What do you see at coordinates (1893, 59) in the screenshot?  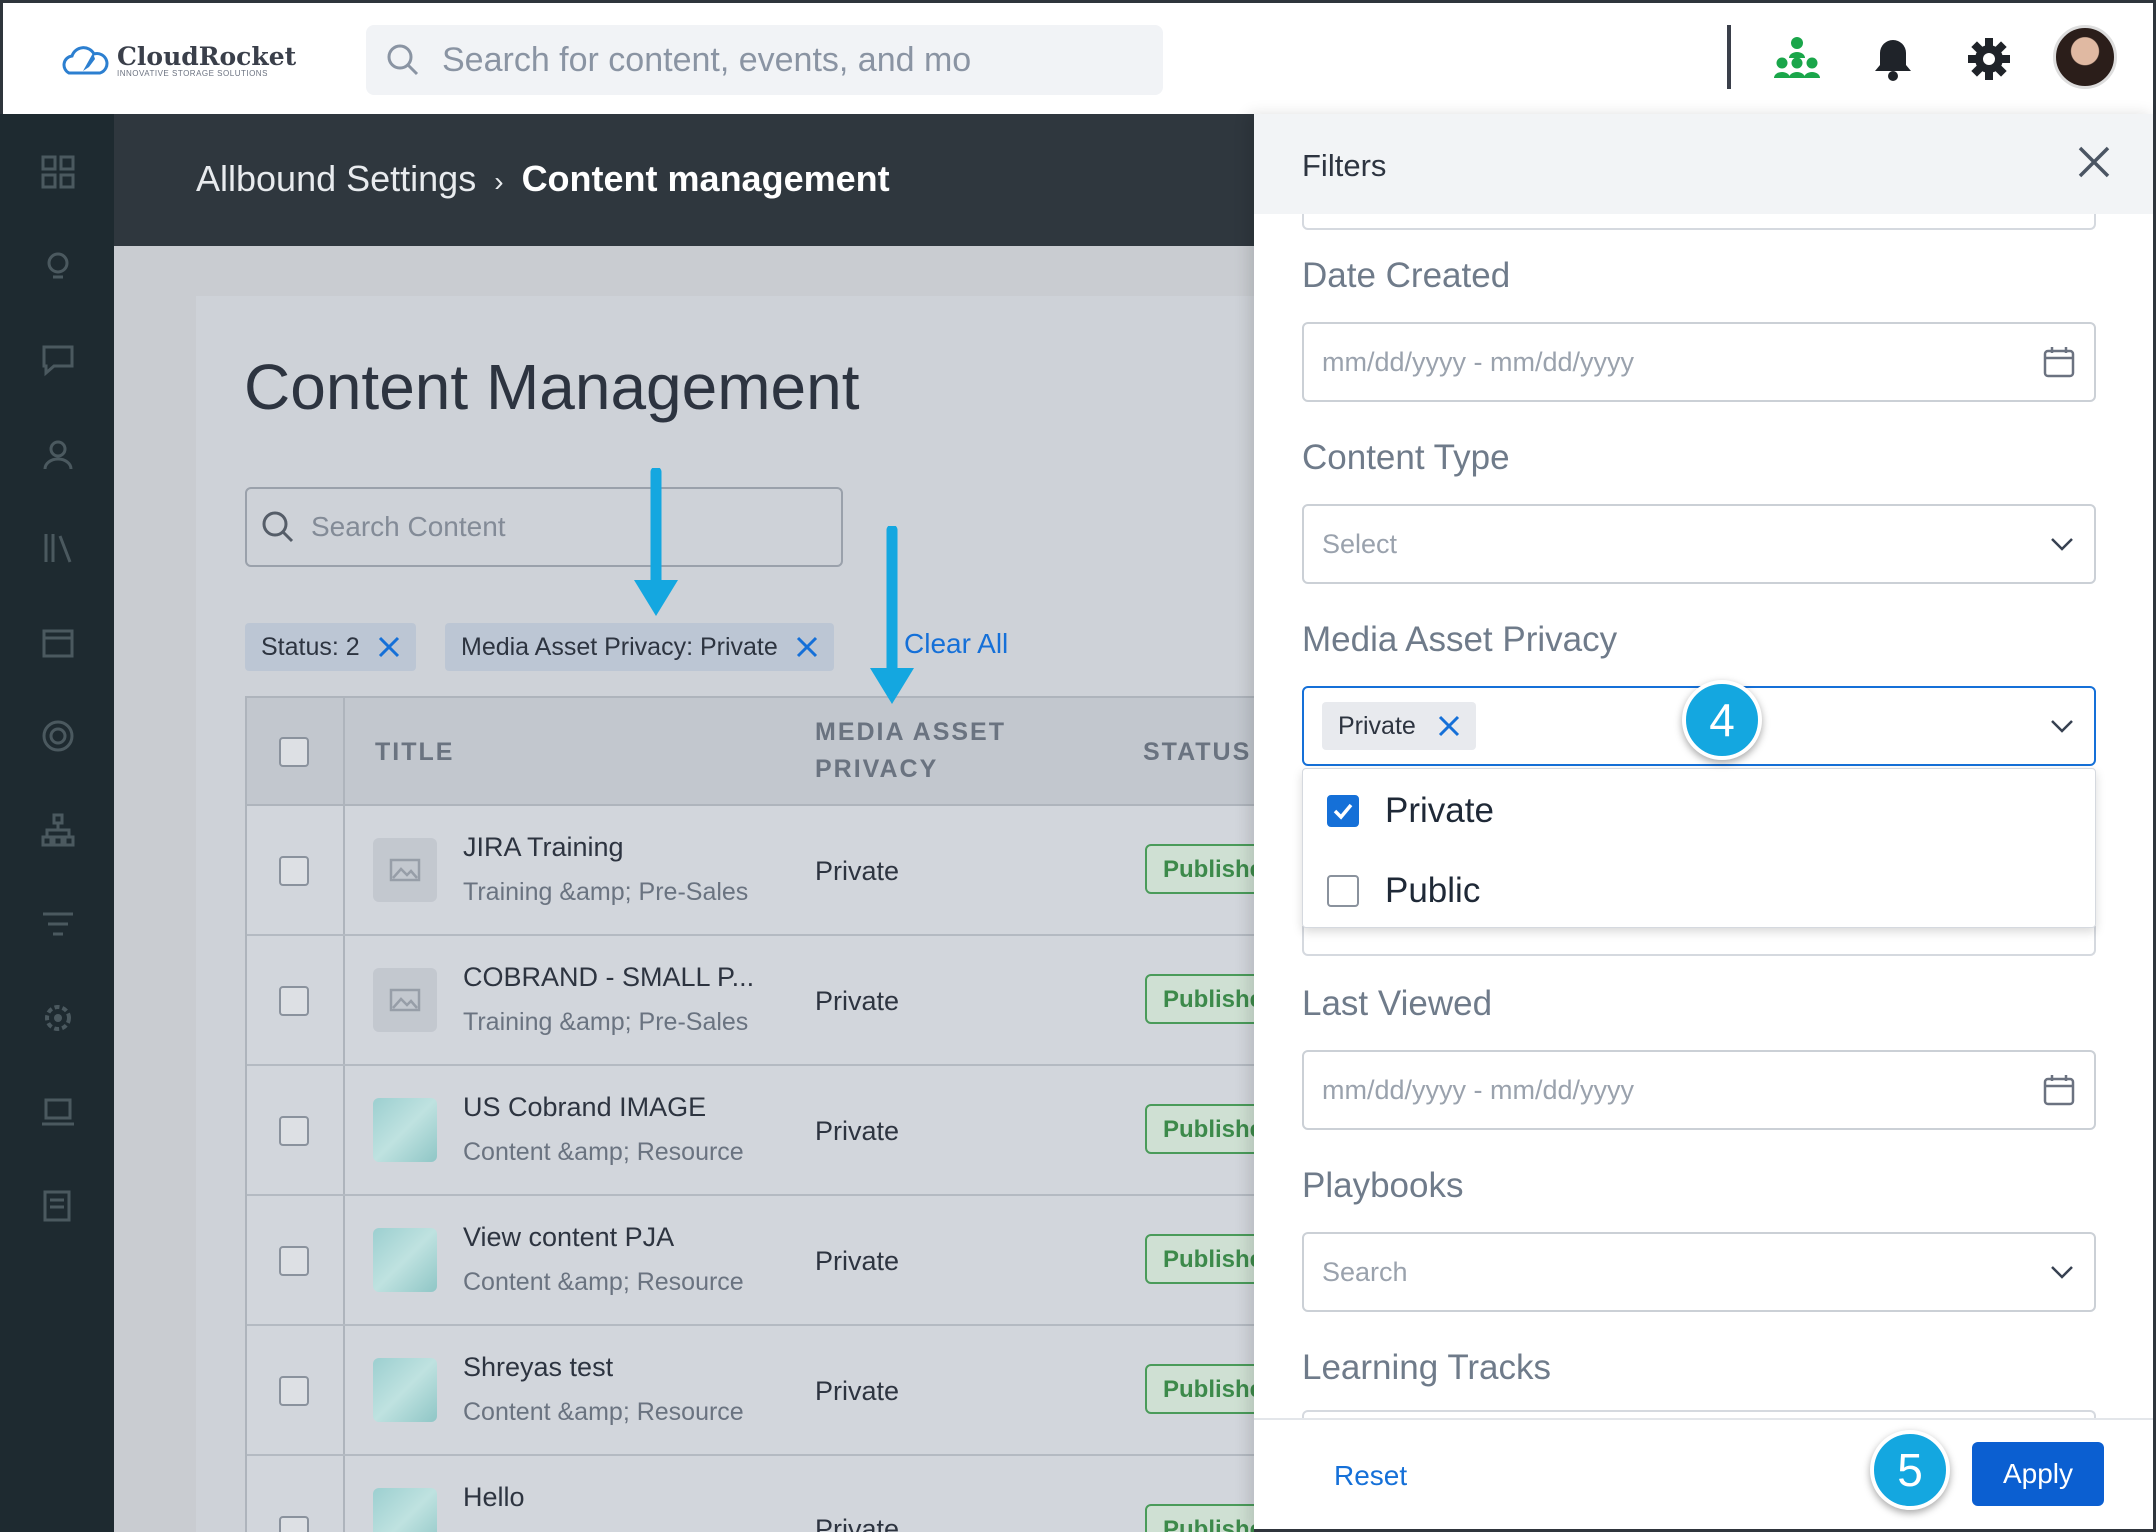 I see `bell-icon` at bounding box center [1893, 59].